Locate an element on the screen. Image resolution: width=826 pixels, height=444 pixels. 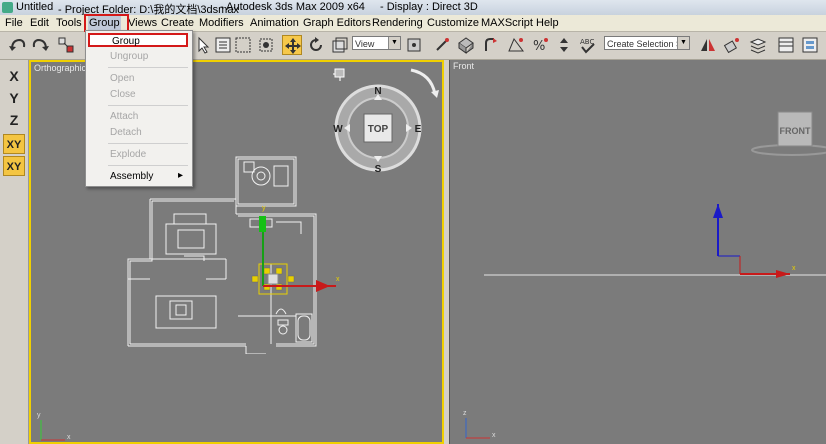
pivot-center-icon is located at coordinates (414, 45).